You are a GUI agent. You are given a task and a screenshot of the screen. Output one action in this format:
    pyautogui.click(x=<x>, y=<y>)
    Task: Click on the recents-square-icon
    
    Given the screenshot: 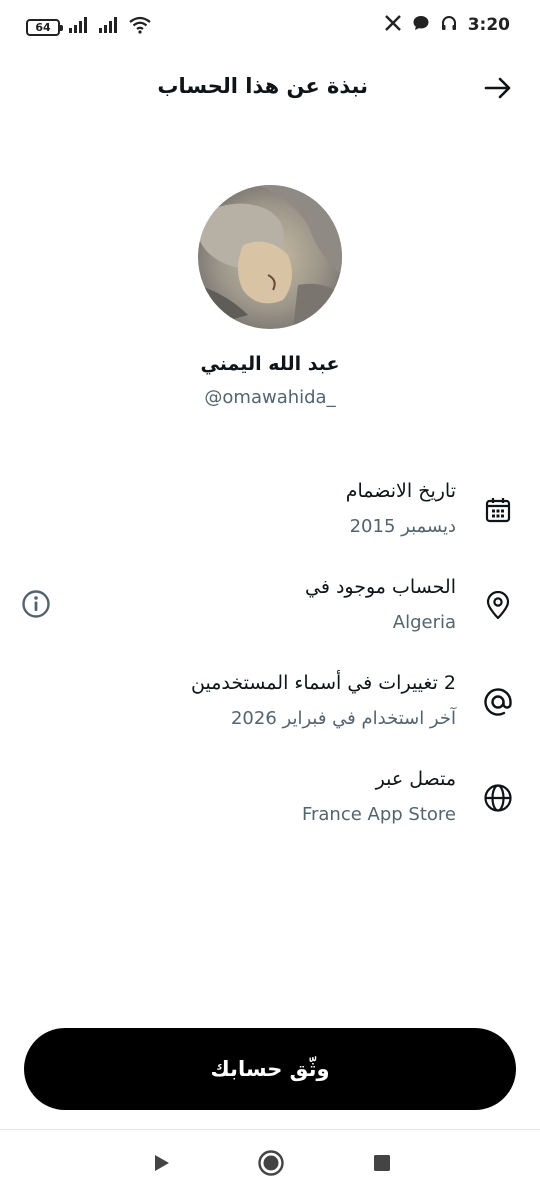 What is the action you would take?
    pyautogui.click(x=382, y=1165)
    